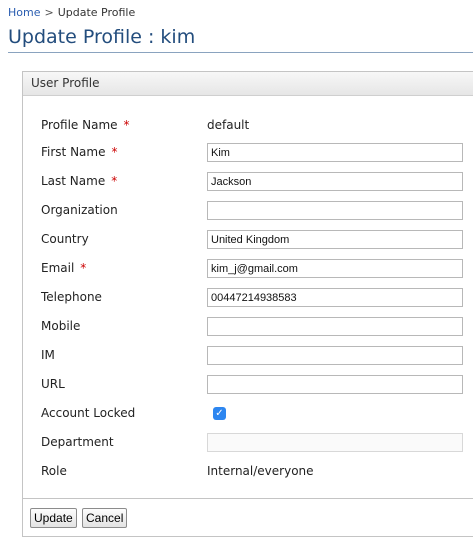  I want to click on profile-name-value: default, so click(228, 125).